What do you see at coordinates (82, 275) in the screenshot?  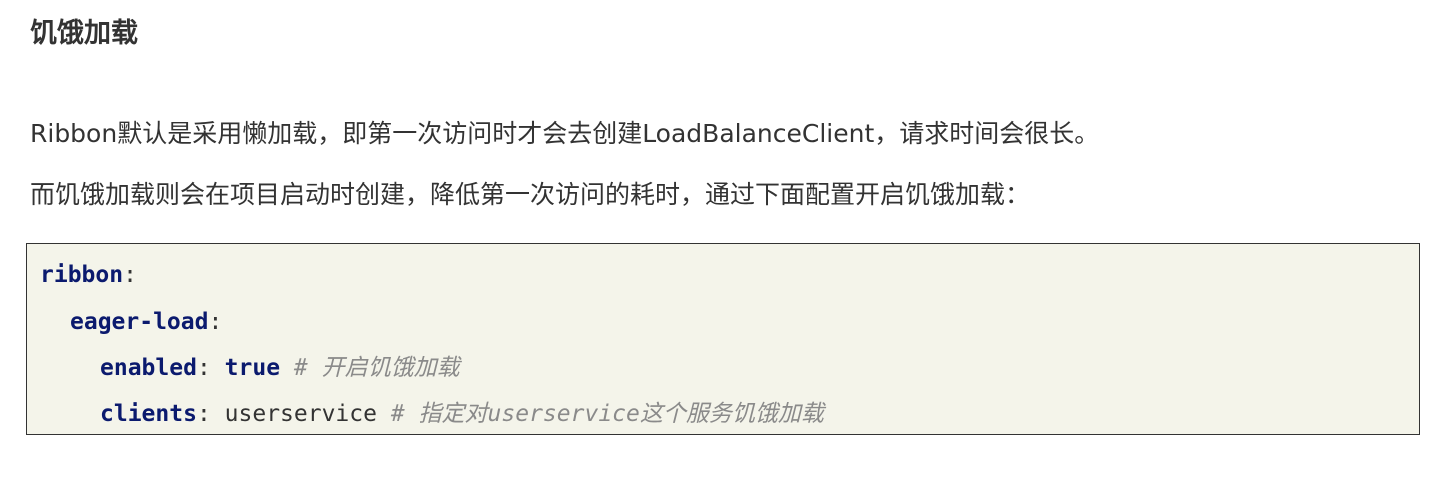 I see `yaml-key: ribbon` at bounding box center [82, 275].